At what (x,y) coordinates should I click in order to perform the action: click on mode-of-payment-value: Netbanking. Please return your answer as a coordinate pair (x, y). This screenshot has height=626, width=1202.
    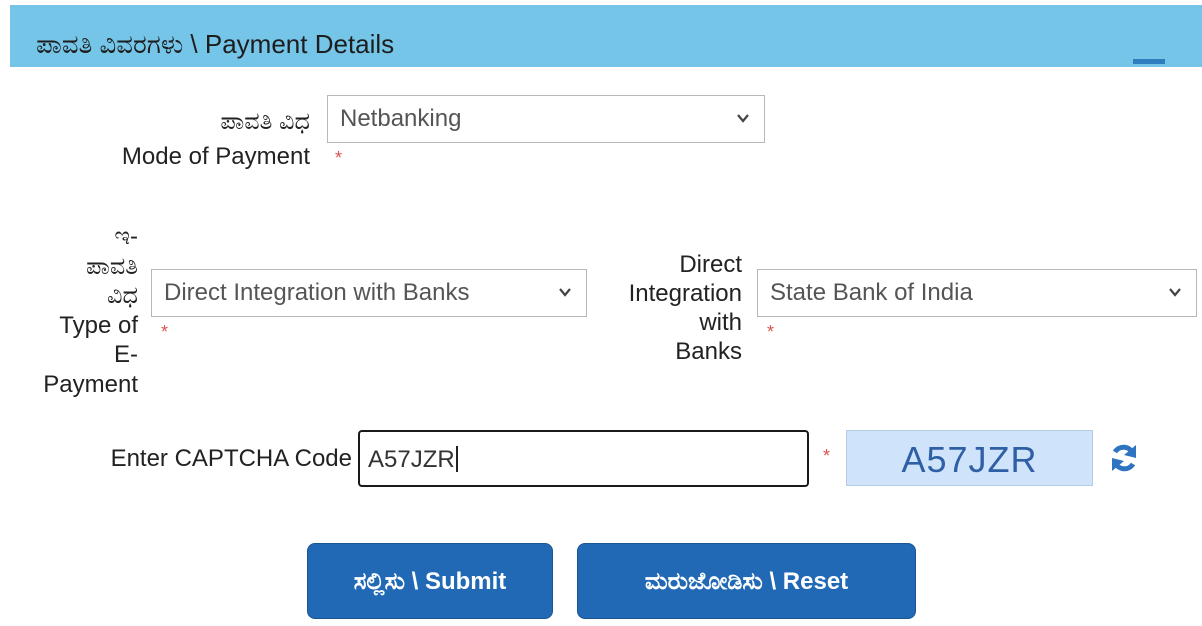
    Looking at the image, I should click on (401, 118).